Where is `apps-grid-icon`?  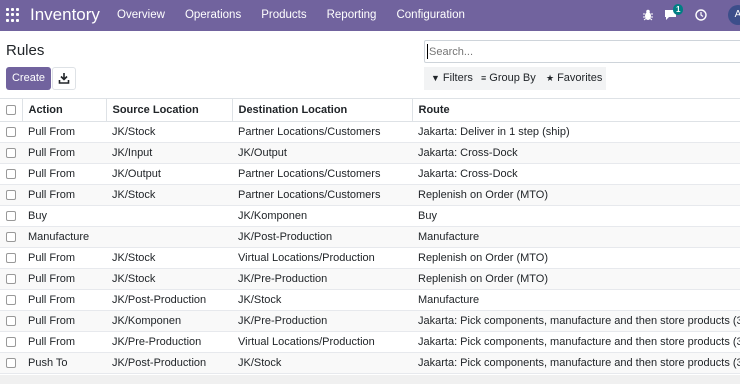
apps-grid-icon is located at coordinates (13, 15).